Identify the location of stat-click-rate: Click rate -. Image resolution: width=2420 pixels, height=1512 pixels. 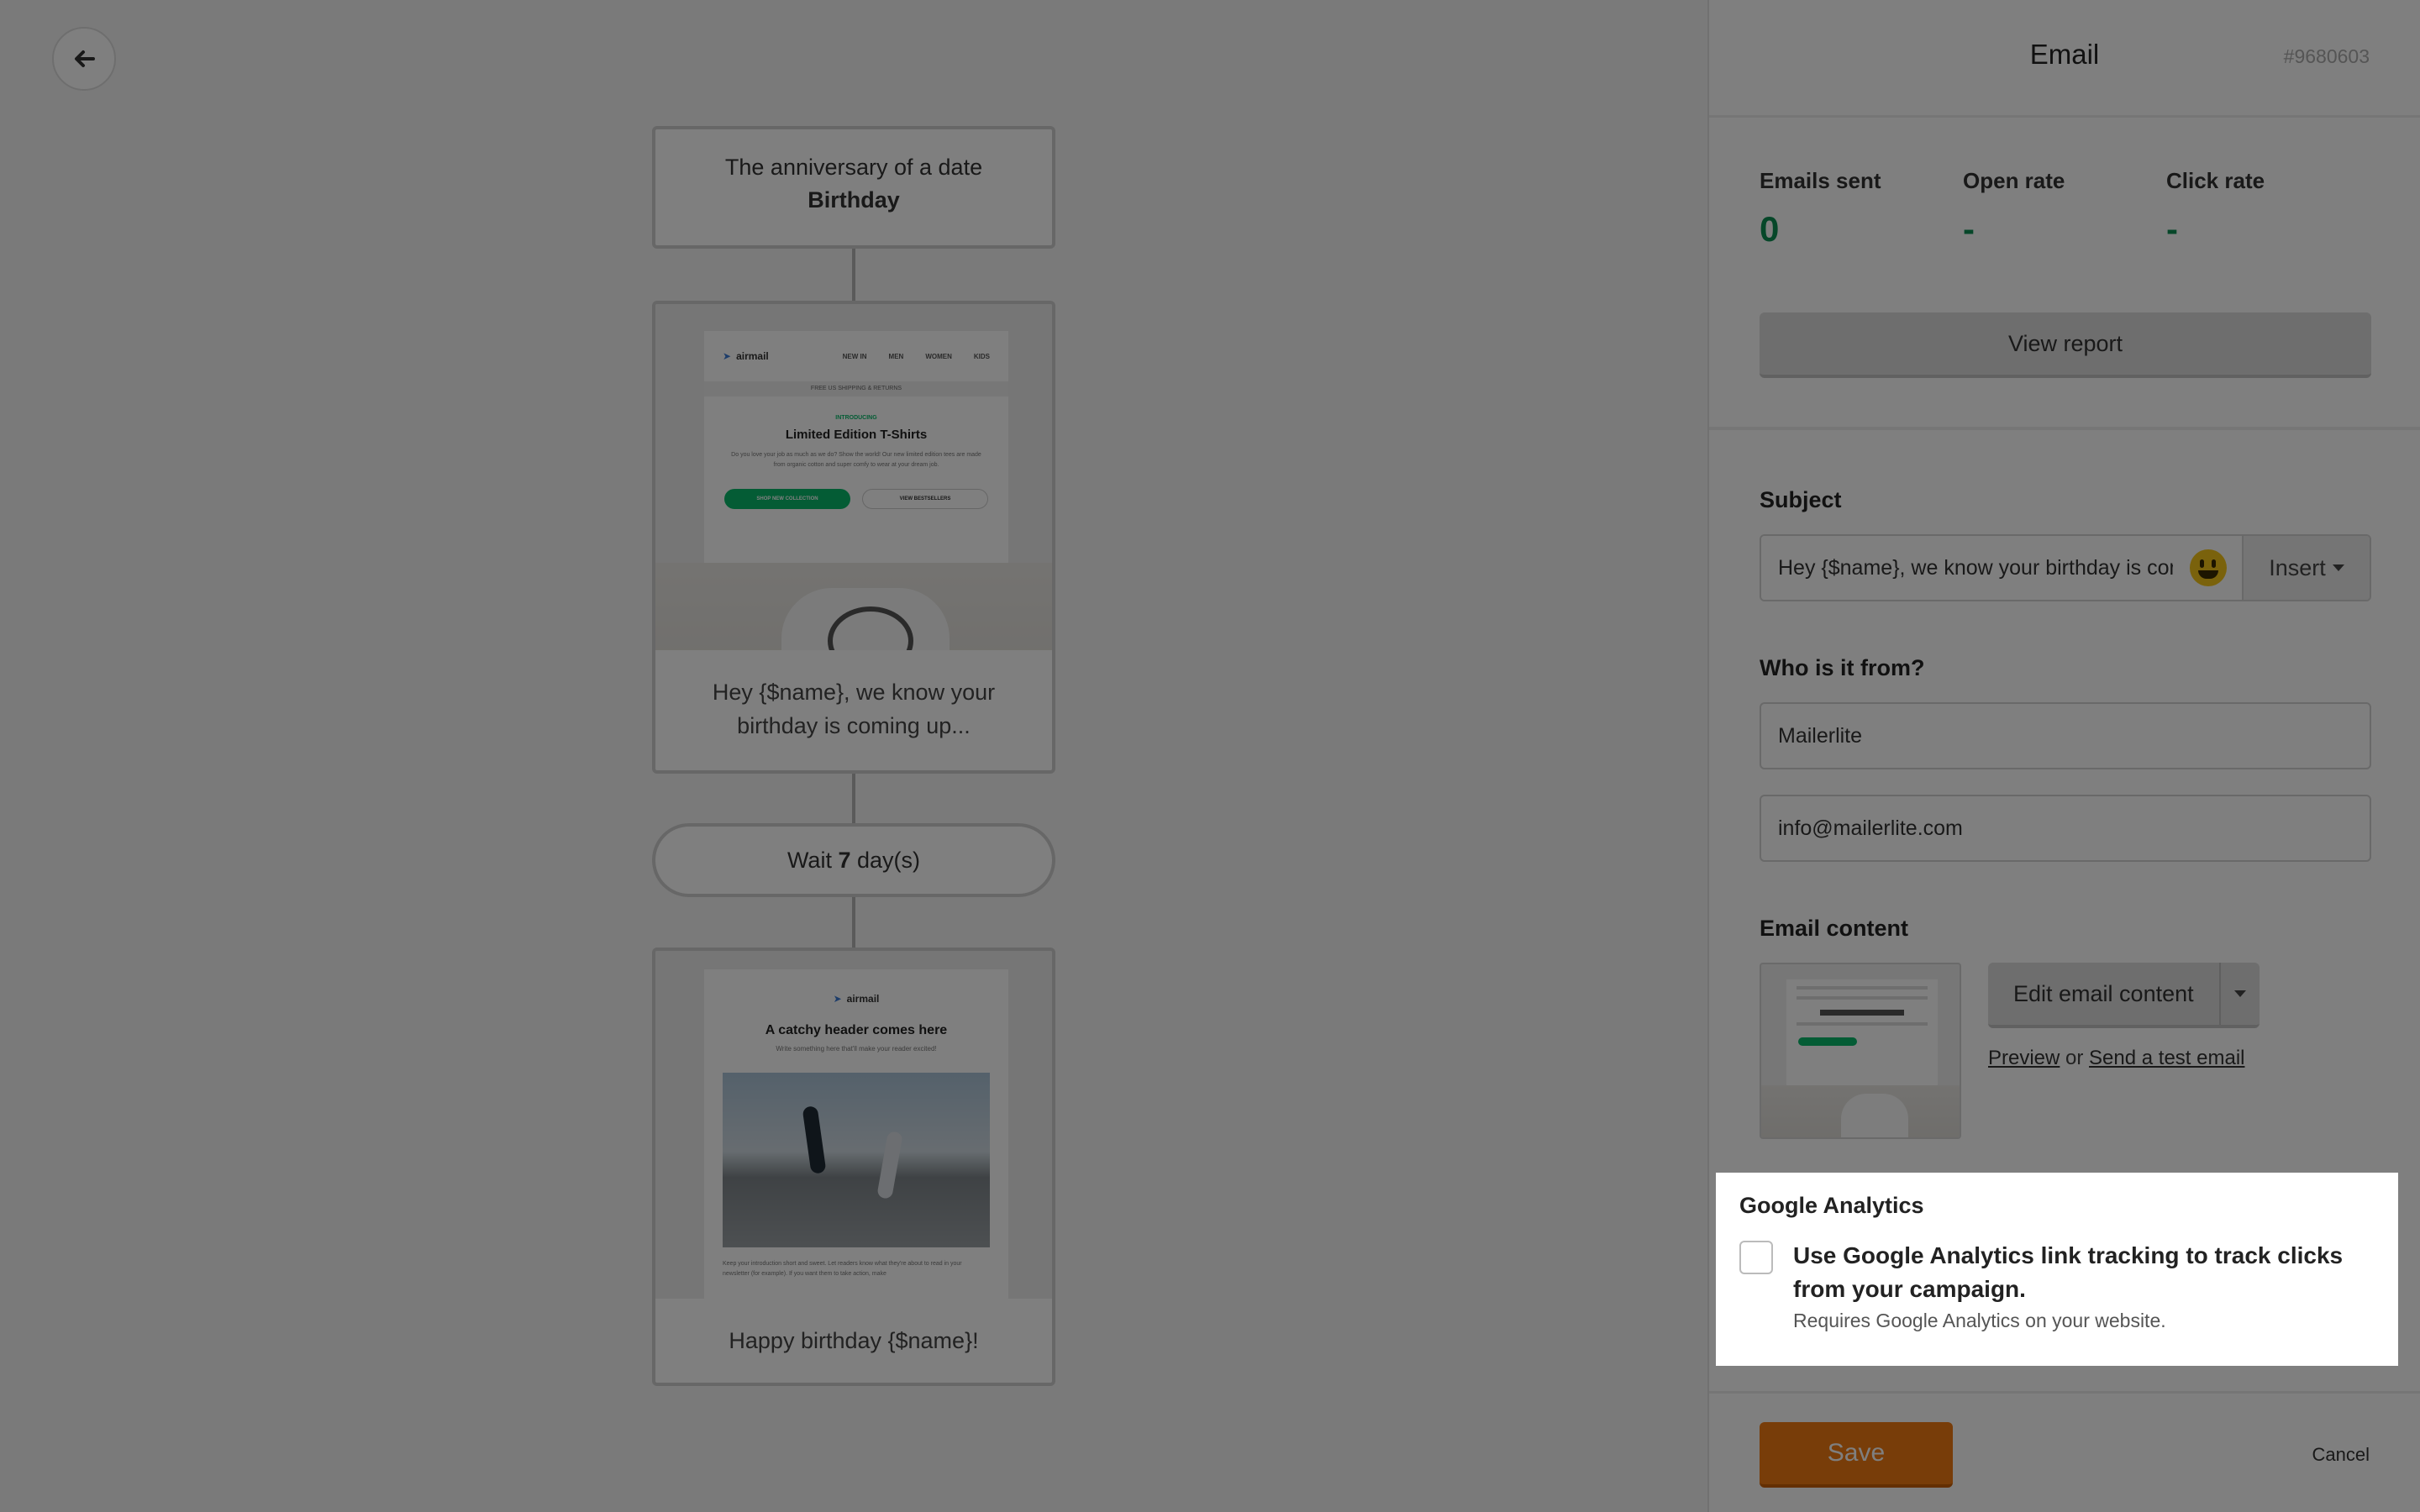
(2268, 208).